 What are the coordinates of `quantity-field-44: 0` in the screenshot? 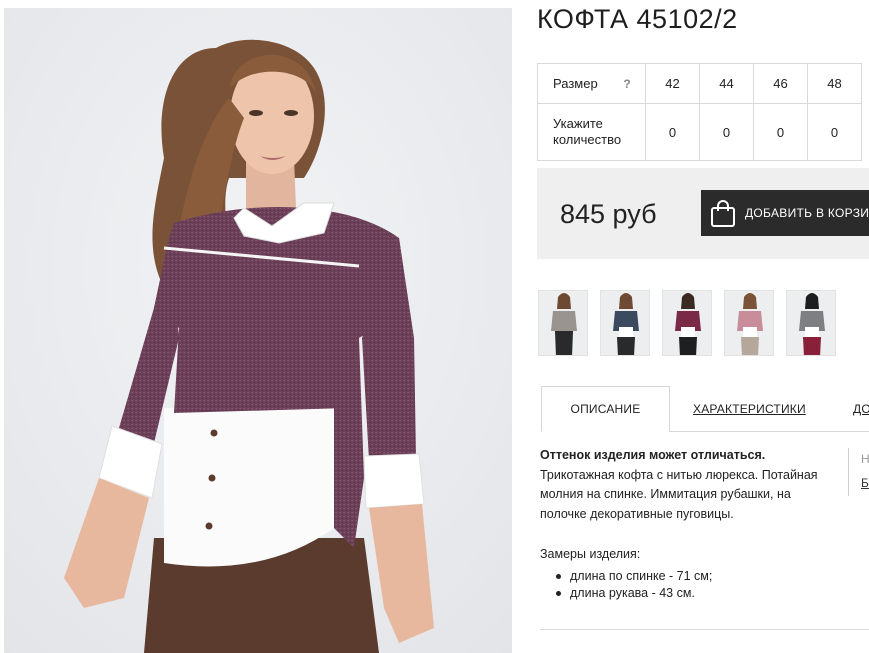 It's located at (726, 132).